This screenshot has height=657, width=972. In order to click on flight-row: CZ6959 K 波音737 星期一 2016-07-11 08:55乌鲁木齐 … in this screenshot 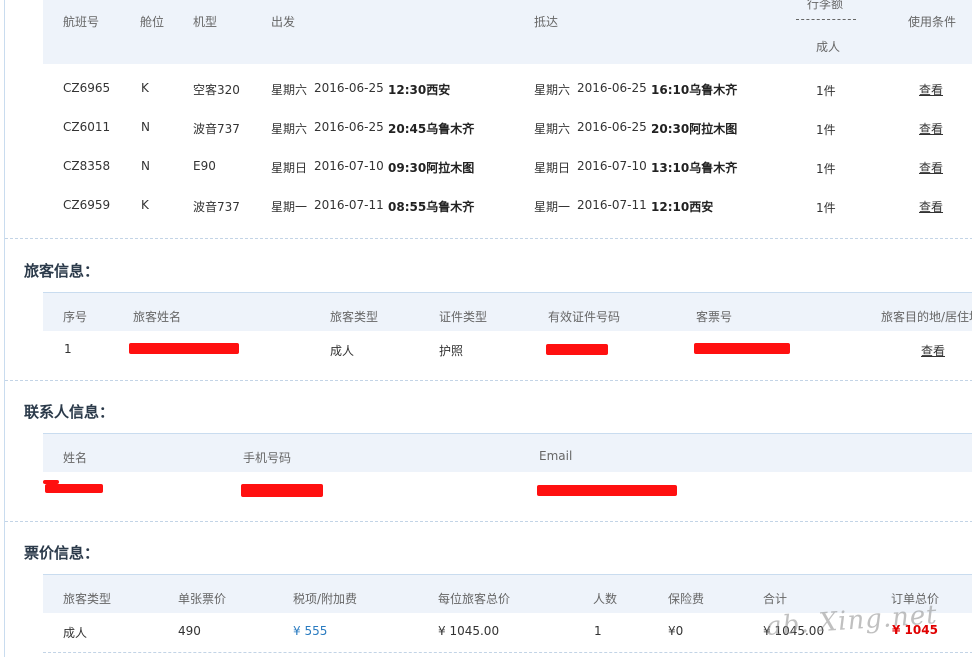, I will do `click(503, 206)`.